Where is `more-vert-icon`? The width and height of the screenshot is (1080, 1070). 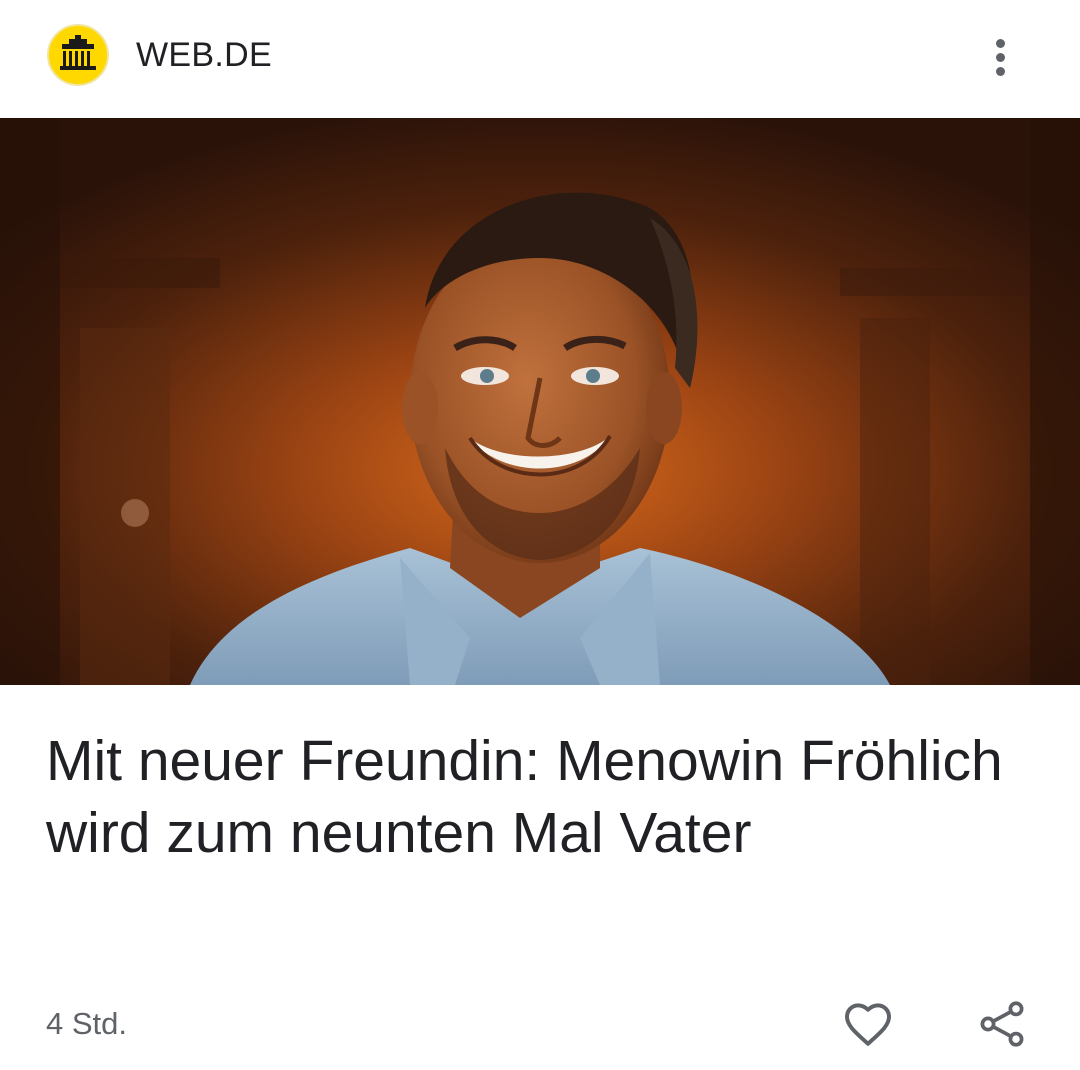
more-vert-icon is located at coordinates (1000, 43).